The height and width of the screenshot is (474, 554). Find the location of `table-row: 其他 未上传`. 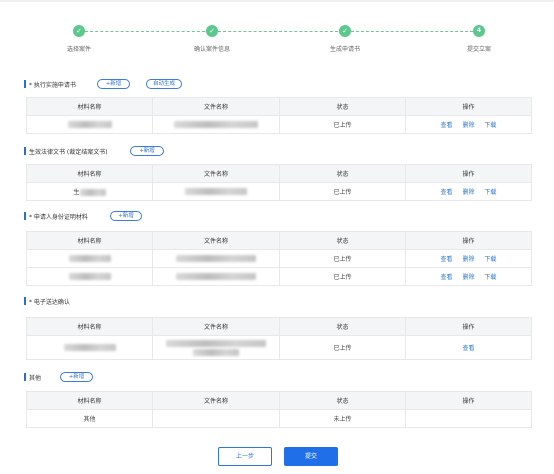

table-row: 其他 未上传 is located at coordinates (279, 418).